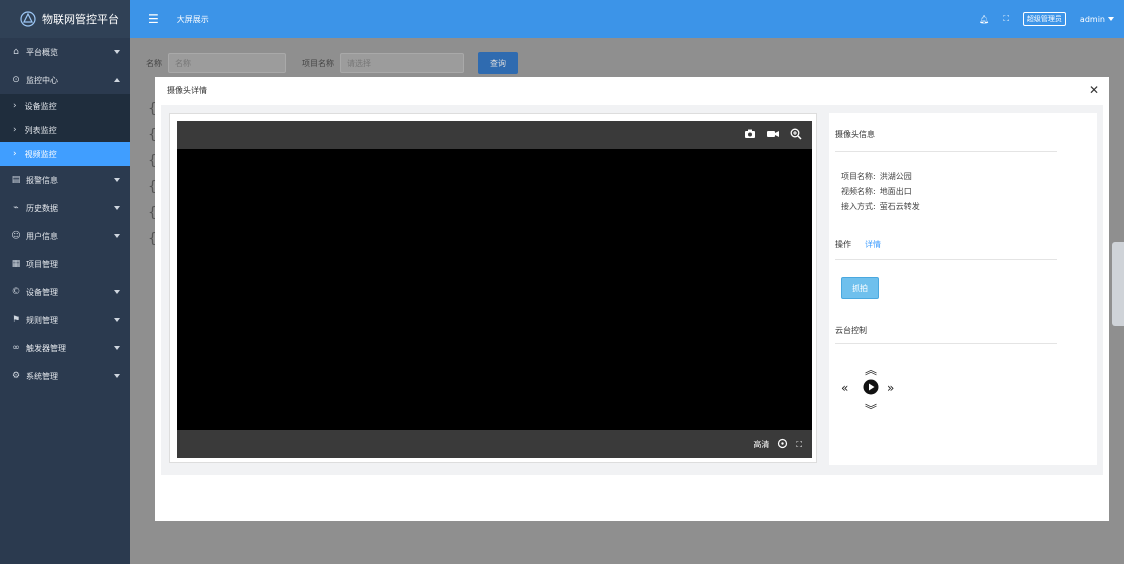 The width and height of the screenshot is (1124, 564). Describe the element at coordinates (16, 80) in the screenshot. I see `monitor-icon: ⊙` at that location.